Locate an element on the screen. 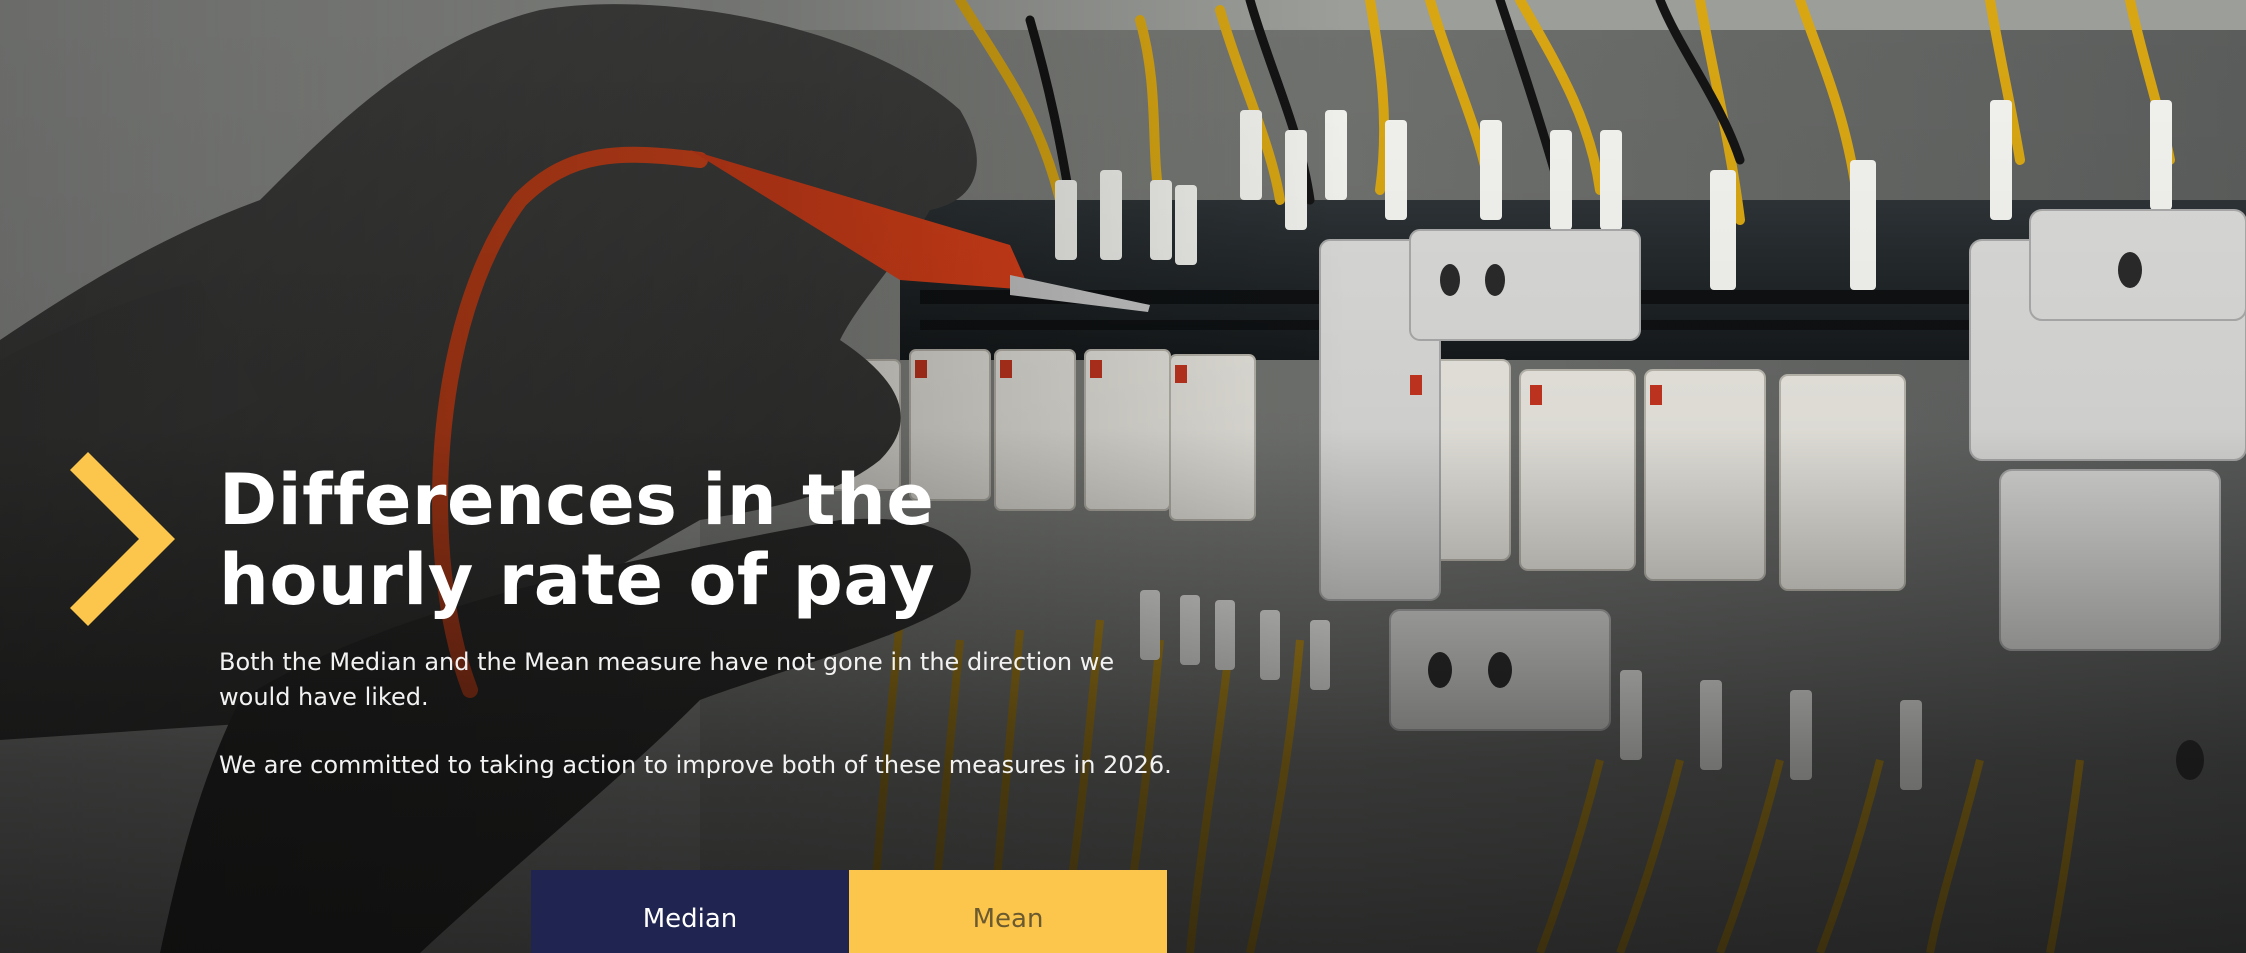 This screenshot has width=2246, height=953. measure-tabs: Median Mean is located at coordinates (849, 911).